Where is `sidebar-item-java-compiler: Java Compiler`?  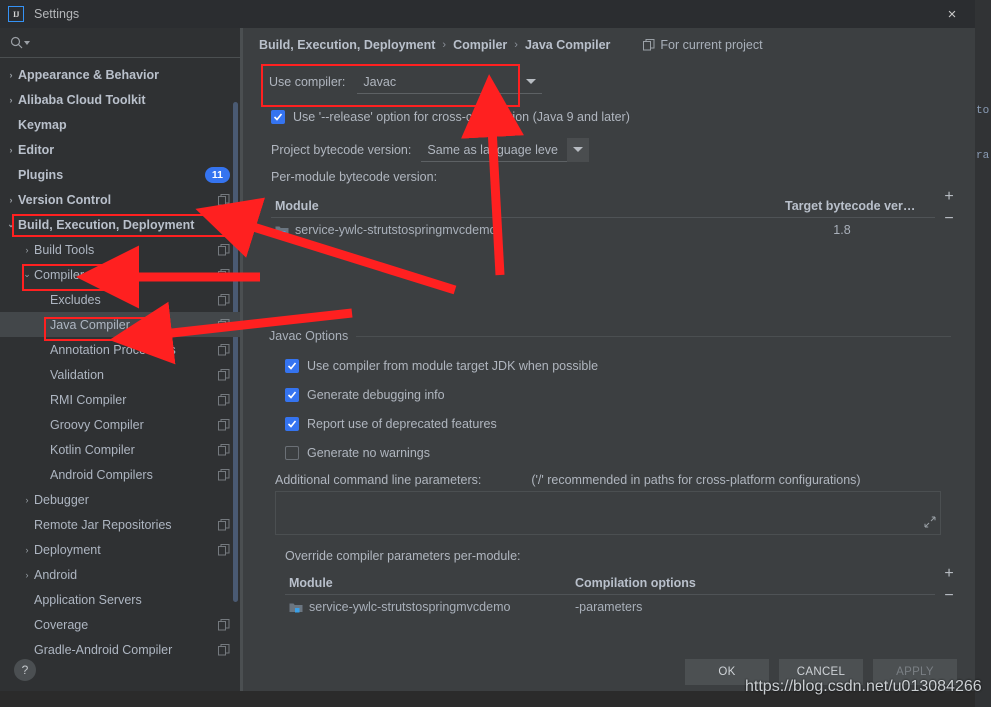
sidebar-item-java-compiler: Java Compiler is located at coordinates (120, 324).